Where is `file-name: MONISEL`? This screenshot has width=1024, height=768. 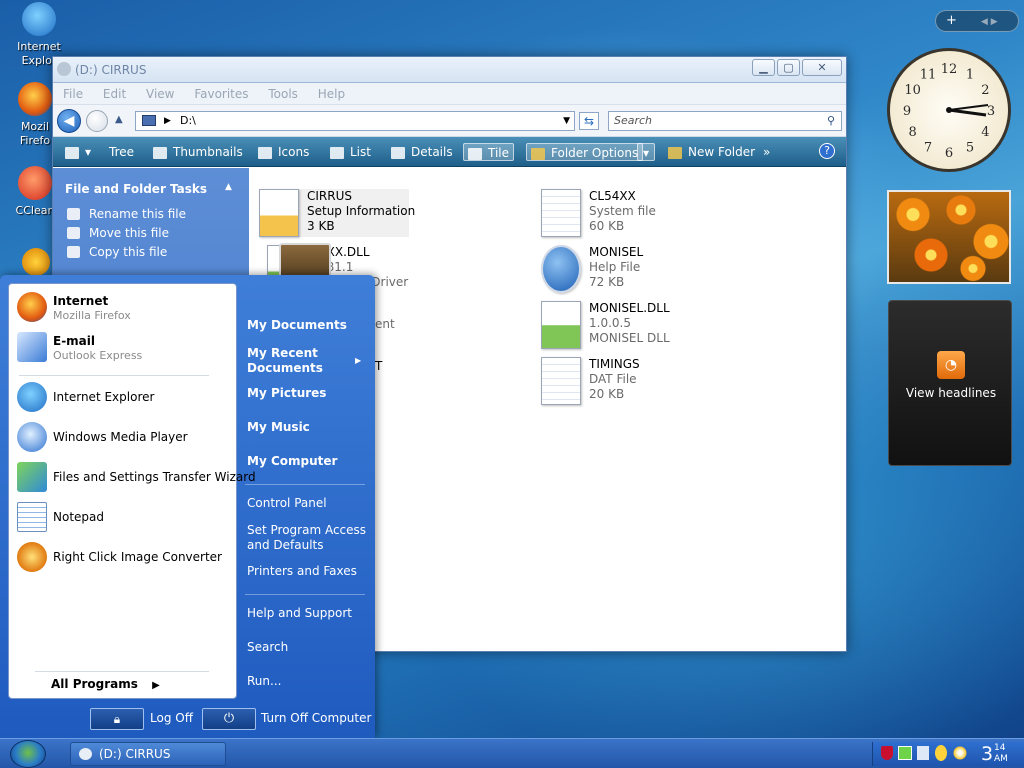 file-name: MONISEL is located at coordinates (616, 252).